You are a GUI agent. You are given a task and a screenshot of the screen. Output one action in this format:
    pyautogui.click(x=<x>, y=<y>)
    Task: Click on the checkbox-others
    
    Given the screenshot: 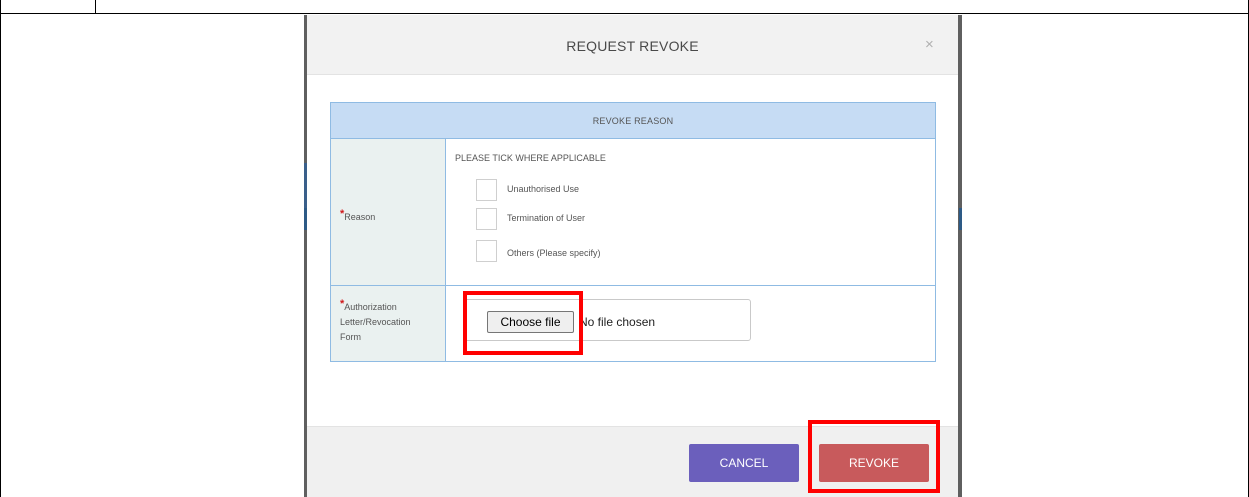 What is the action you would take?
    pyautogui.click(x=486, y=251)
    